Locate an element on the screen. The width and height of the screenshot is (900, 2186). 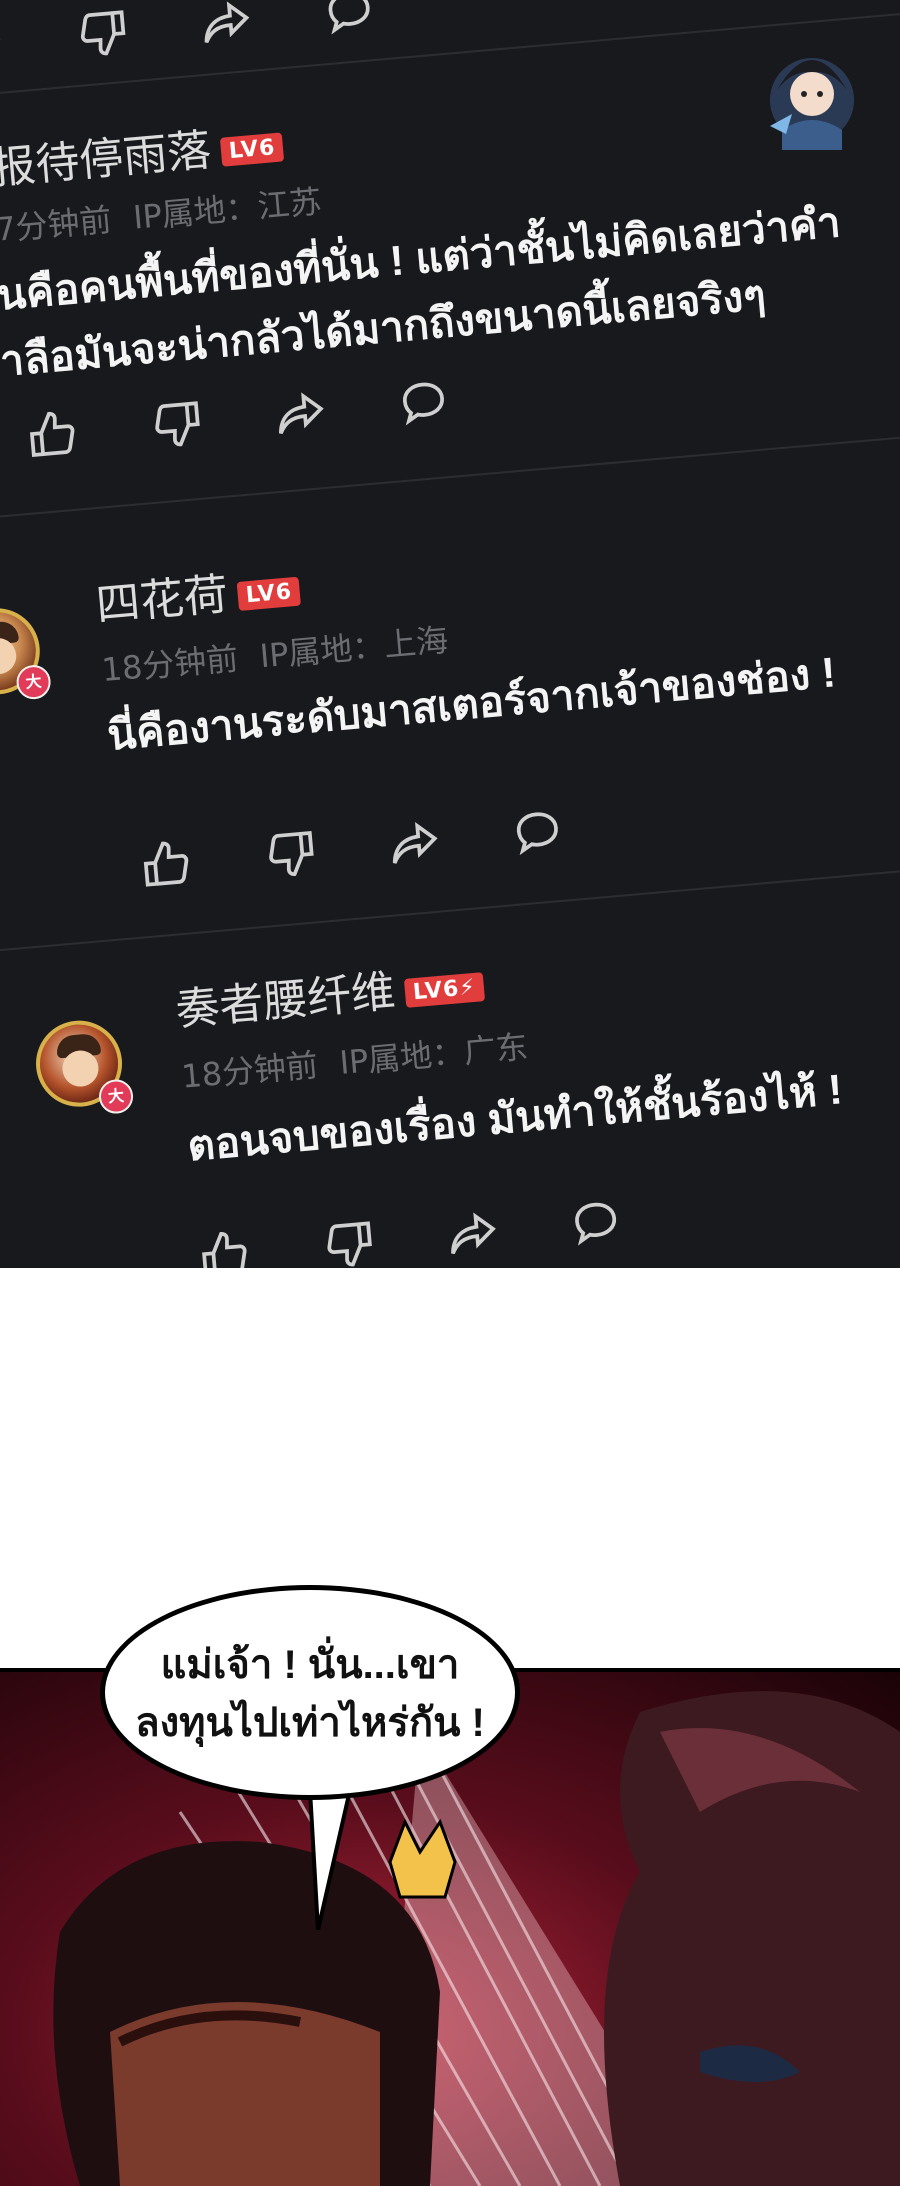
username: 四花荷 LV6 is located at coordinates (197, 593).